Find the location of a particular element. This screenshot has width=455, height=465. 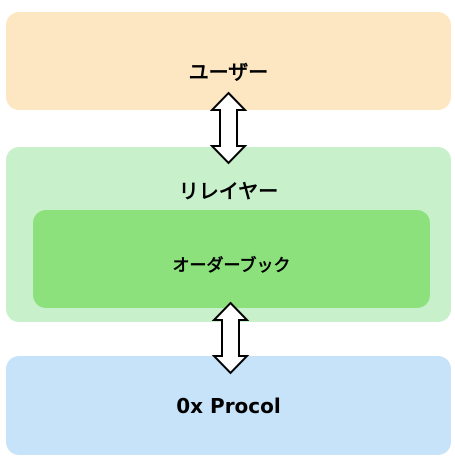

relayer-protocol-double-arrow-icon is located at coordinates (230, 338).